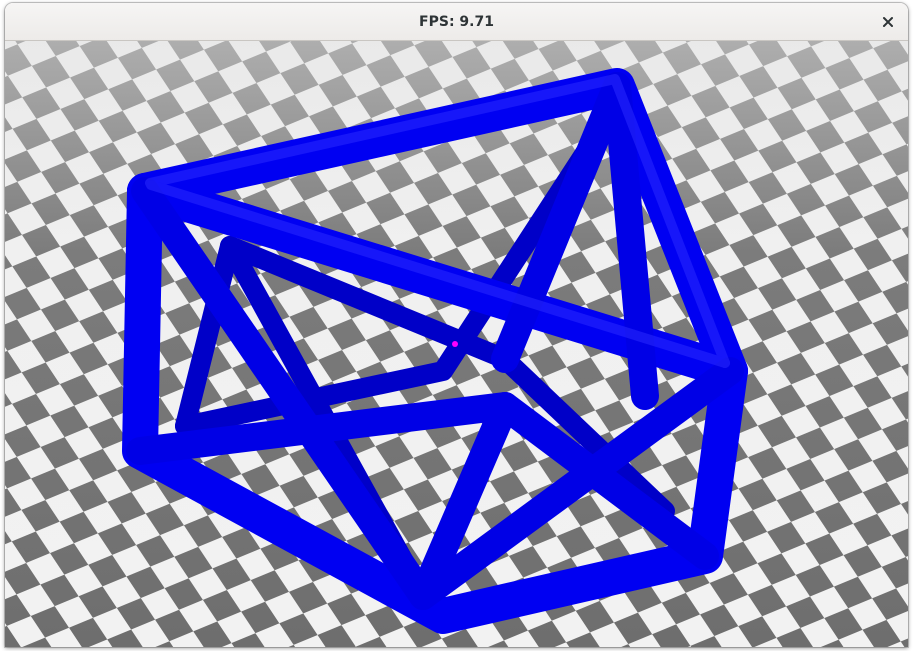 This screenshot has height=651, width=914. I want to click on window-title: FPS: 9.71, so click(456, 22).